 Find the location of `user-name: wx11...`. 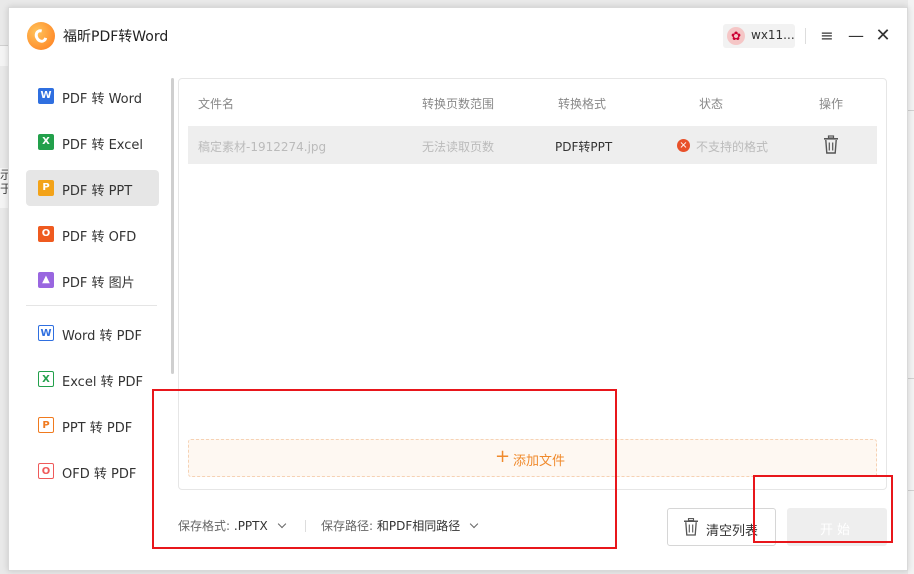

user-name: wx11... is located at coordinates (773, 35).